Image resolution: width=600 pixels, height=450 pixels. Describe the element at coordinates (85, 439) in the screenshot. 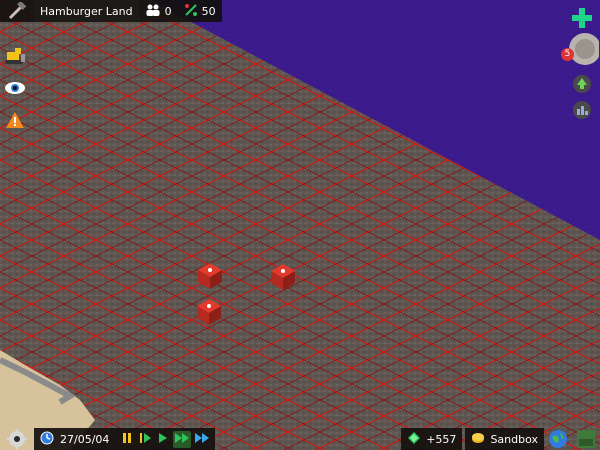

I see `date-value: 27/05/04` at that location.